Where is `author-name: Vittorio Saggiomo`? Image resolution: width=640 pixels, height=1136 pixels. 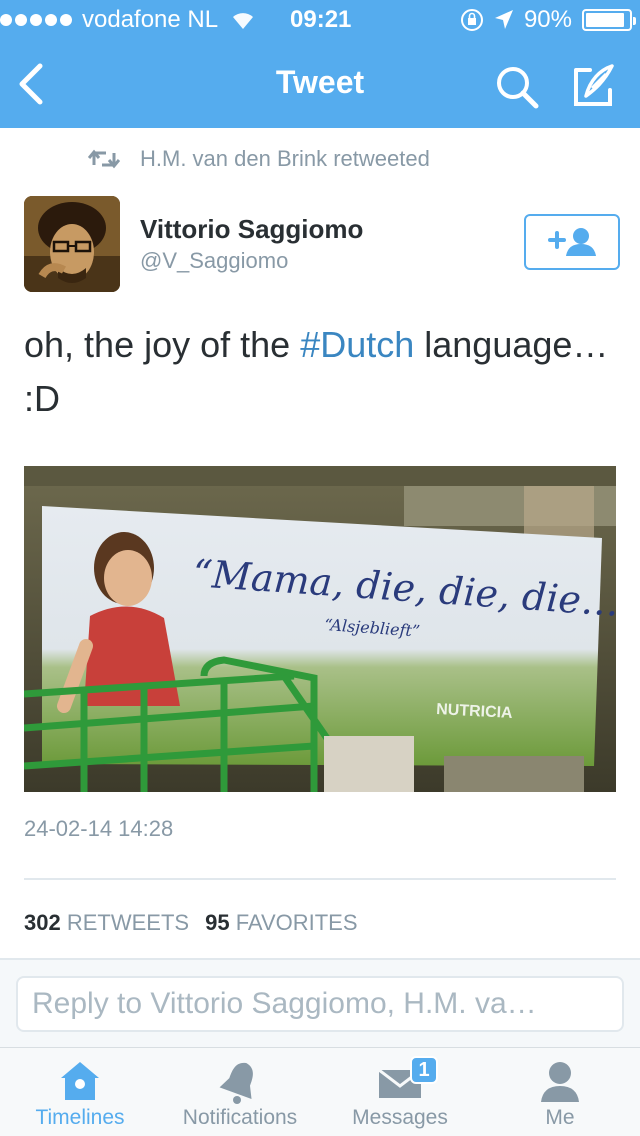
author-name: Vittorio Saggiomo is located at coordinates (251, 229).